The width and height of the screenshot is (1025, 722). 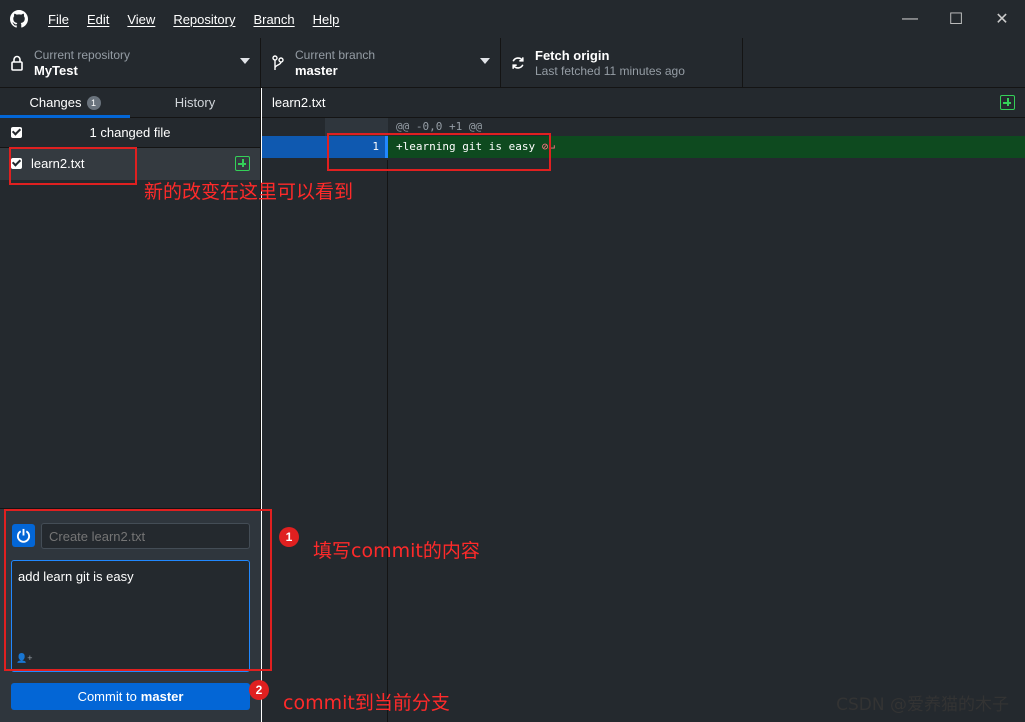 What do you see at coordinates (204, 19) in the screenshot?
I see `menu-repository: Repository` at bounding box center [204, 19].